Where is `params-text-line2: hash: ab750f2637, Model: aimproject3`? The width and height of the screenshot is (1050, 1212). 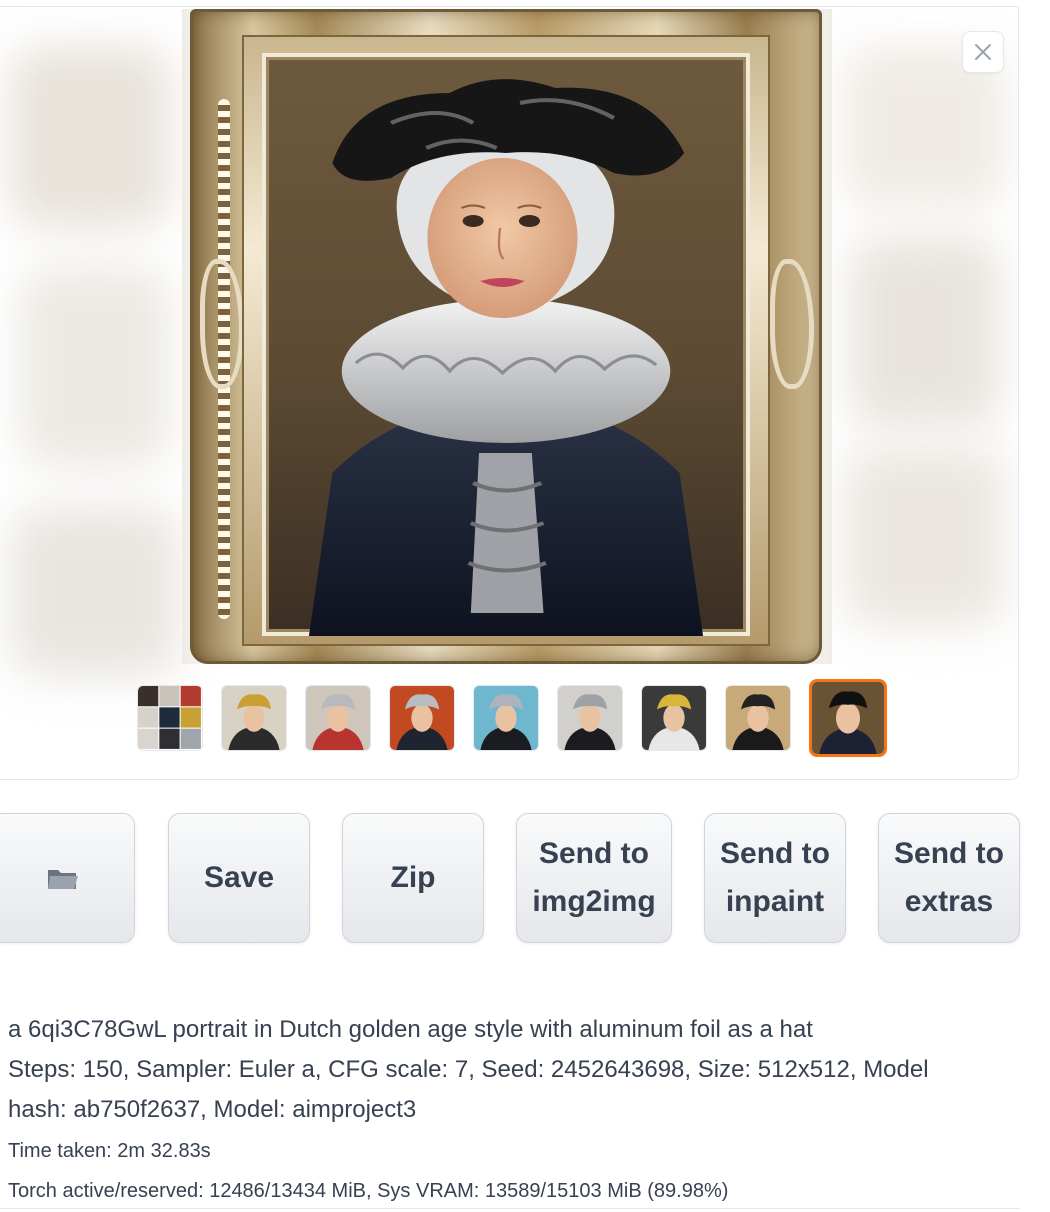 params-text-line2: hash: ab750f2637, Model: aimproject3 is located at coordinates (212, 1109).